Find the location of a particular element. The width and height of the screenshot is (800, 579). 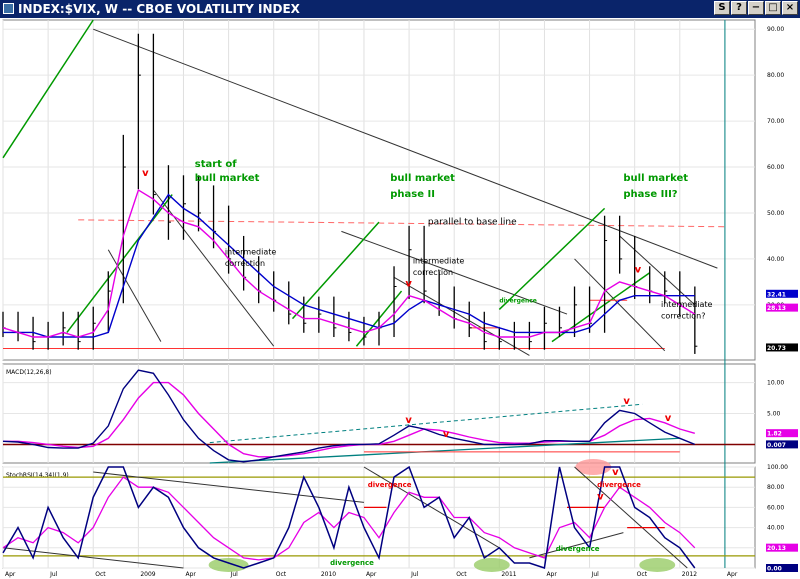

stoch-y-tick-label: 80.00 is located at coordinates (775, 487).